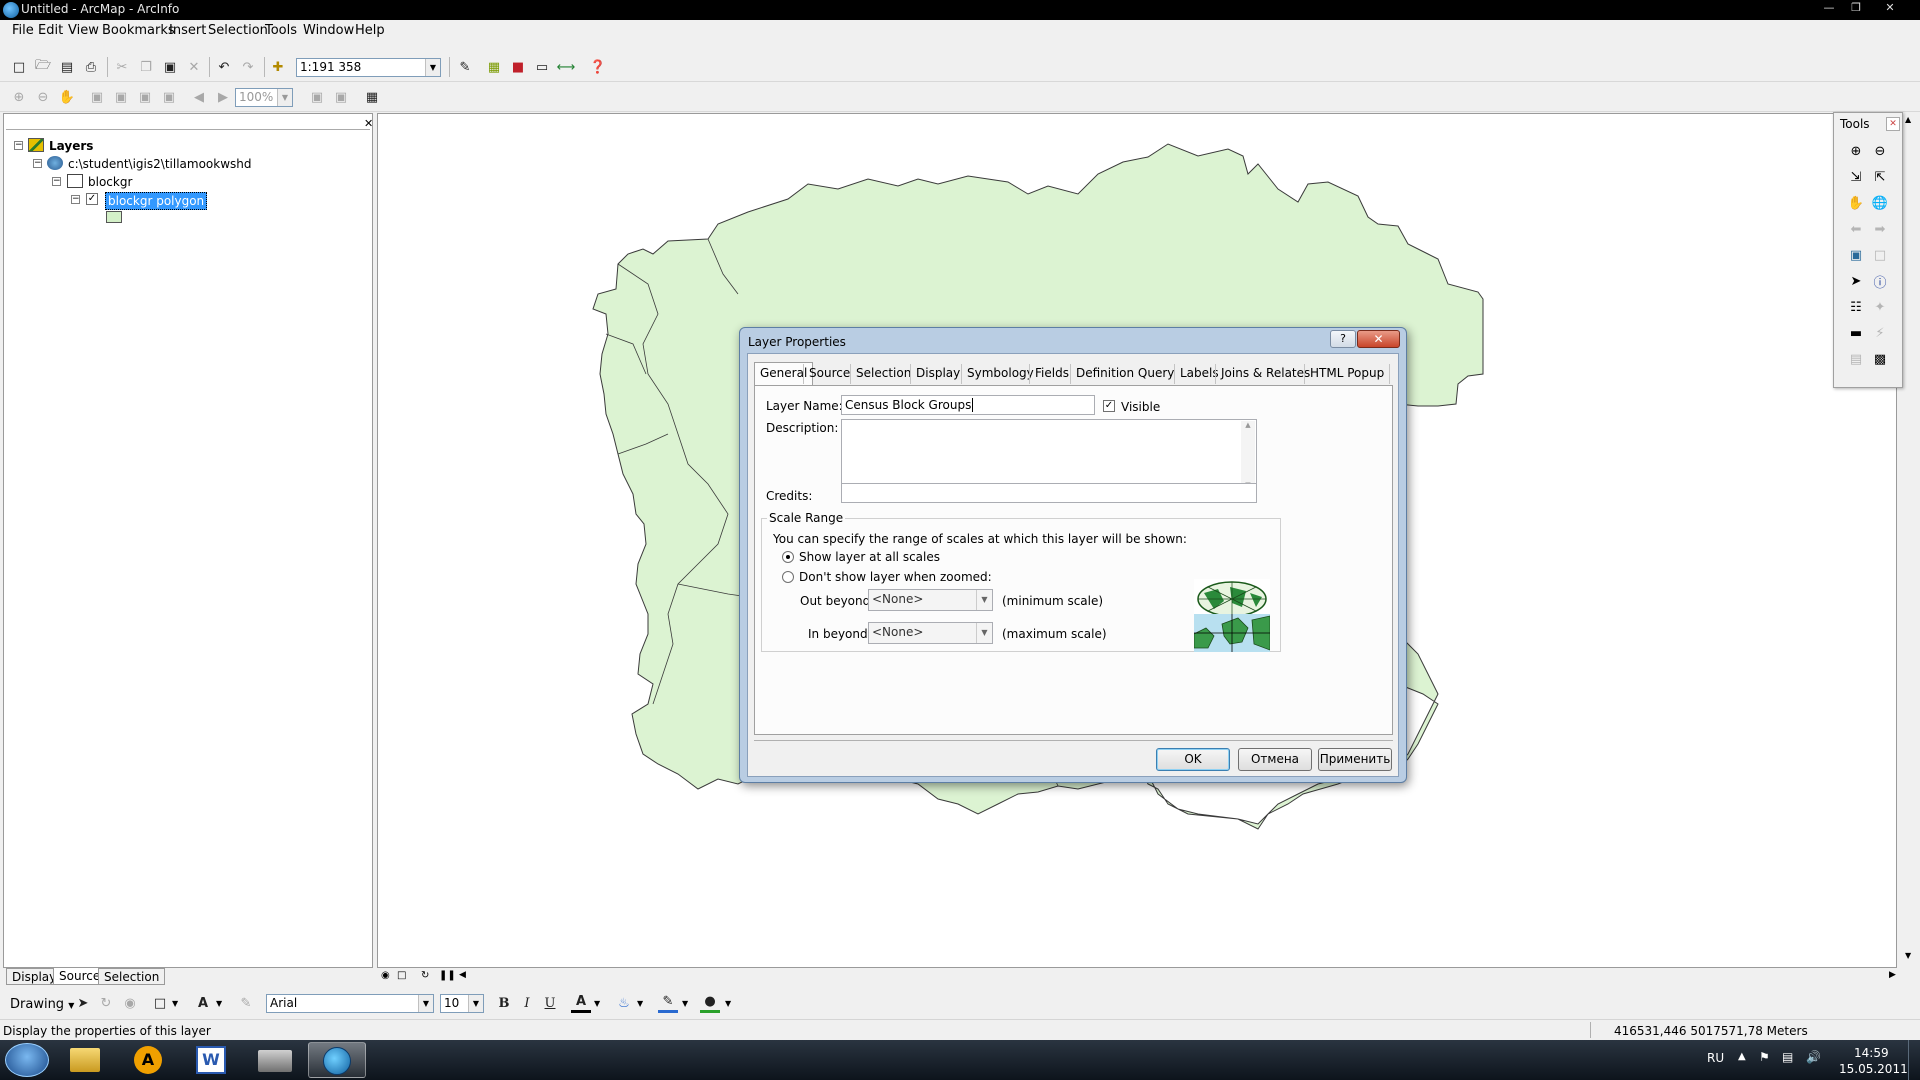 This screenshot has width=1920, height=1080. Describe the element at coordinates (1856, 177) in the screenshot. I see `fixed-zoom-in-icon: ⇲` at that location.